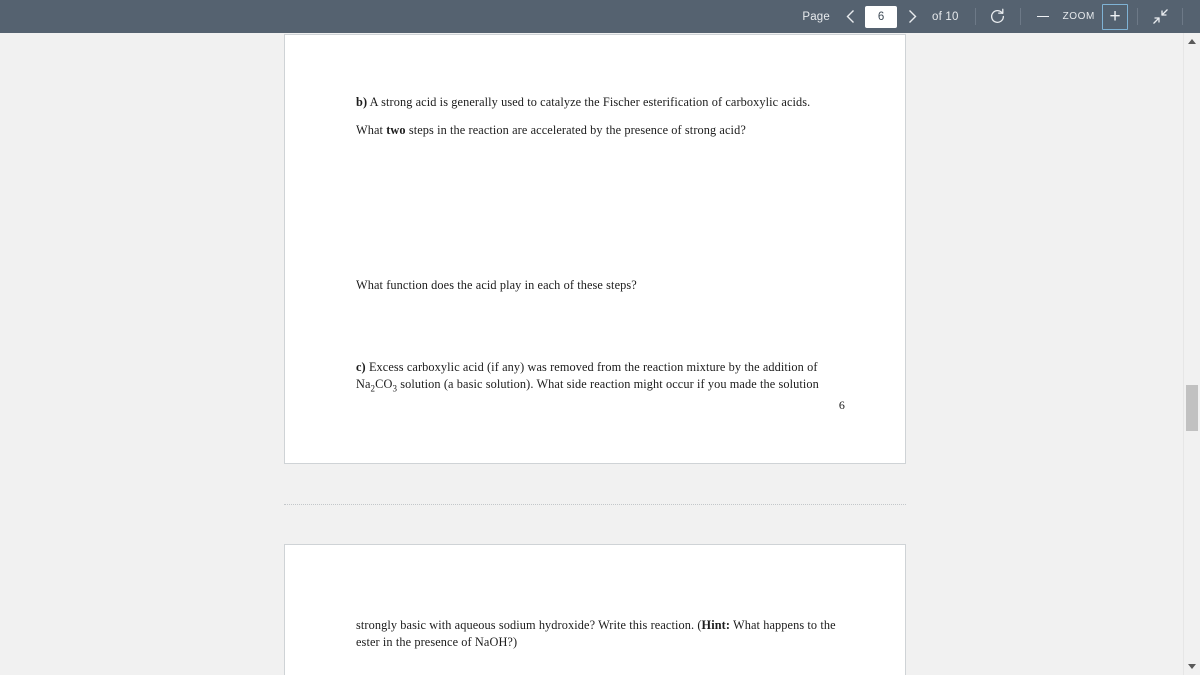 The height and width of the screenshot is (675, 1200). What do you see at coordinates (716, 625) in the screenshot?
I see `strongly-hint-label: Hint:` at bounding box center [716, 625].